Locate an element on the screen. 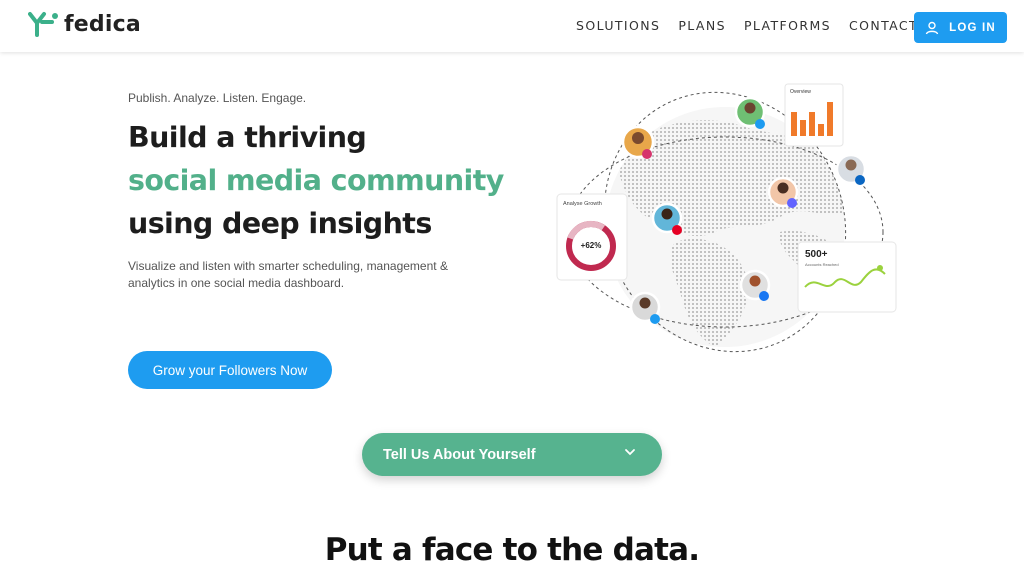  growth-value: +62% is located at coordinates (591, 245).